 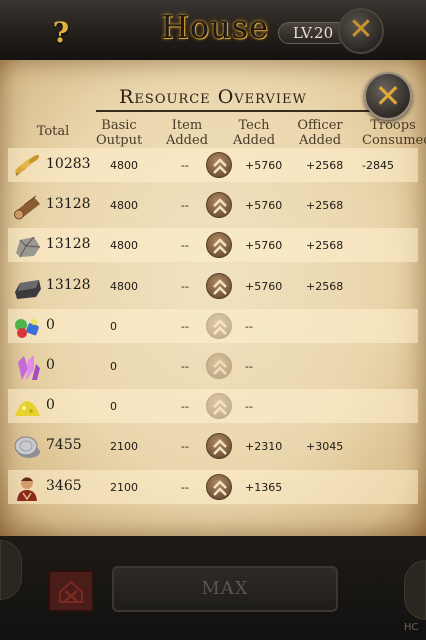 What do you see at coordinates (27, 205) in the screenshot?
I see `log-icon` at bounding box center [27, 205].